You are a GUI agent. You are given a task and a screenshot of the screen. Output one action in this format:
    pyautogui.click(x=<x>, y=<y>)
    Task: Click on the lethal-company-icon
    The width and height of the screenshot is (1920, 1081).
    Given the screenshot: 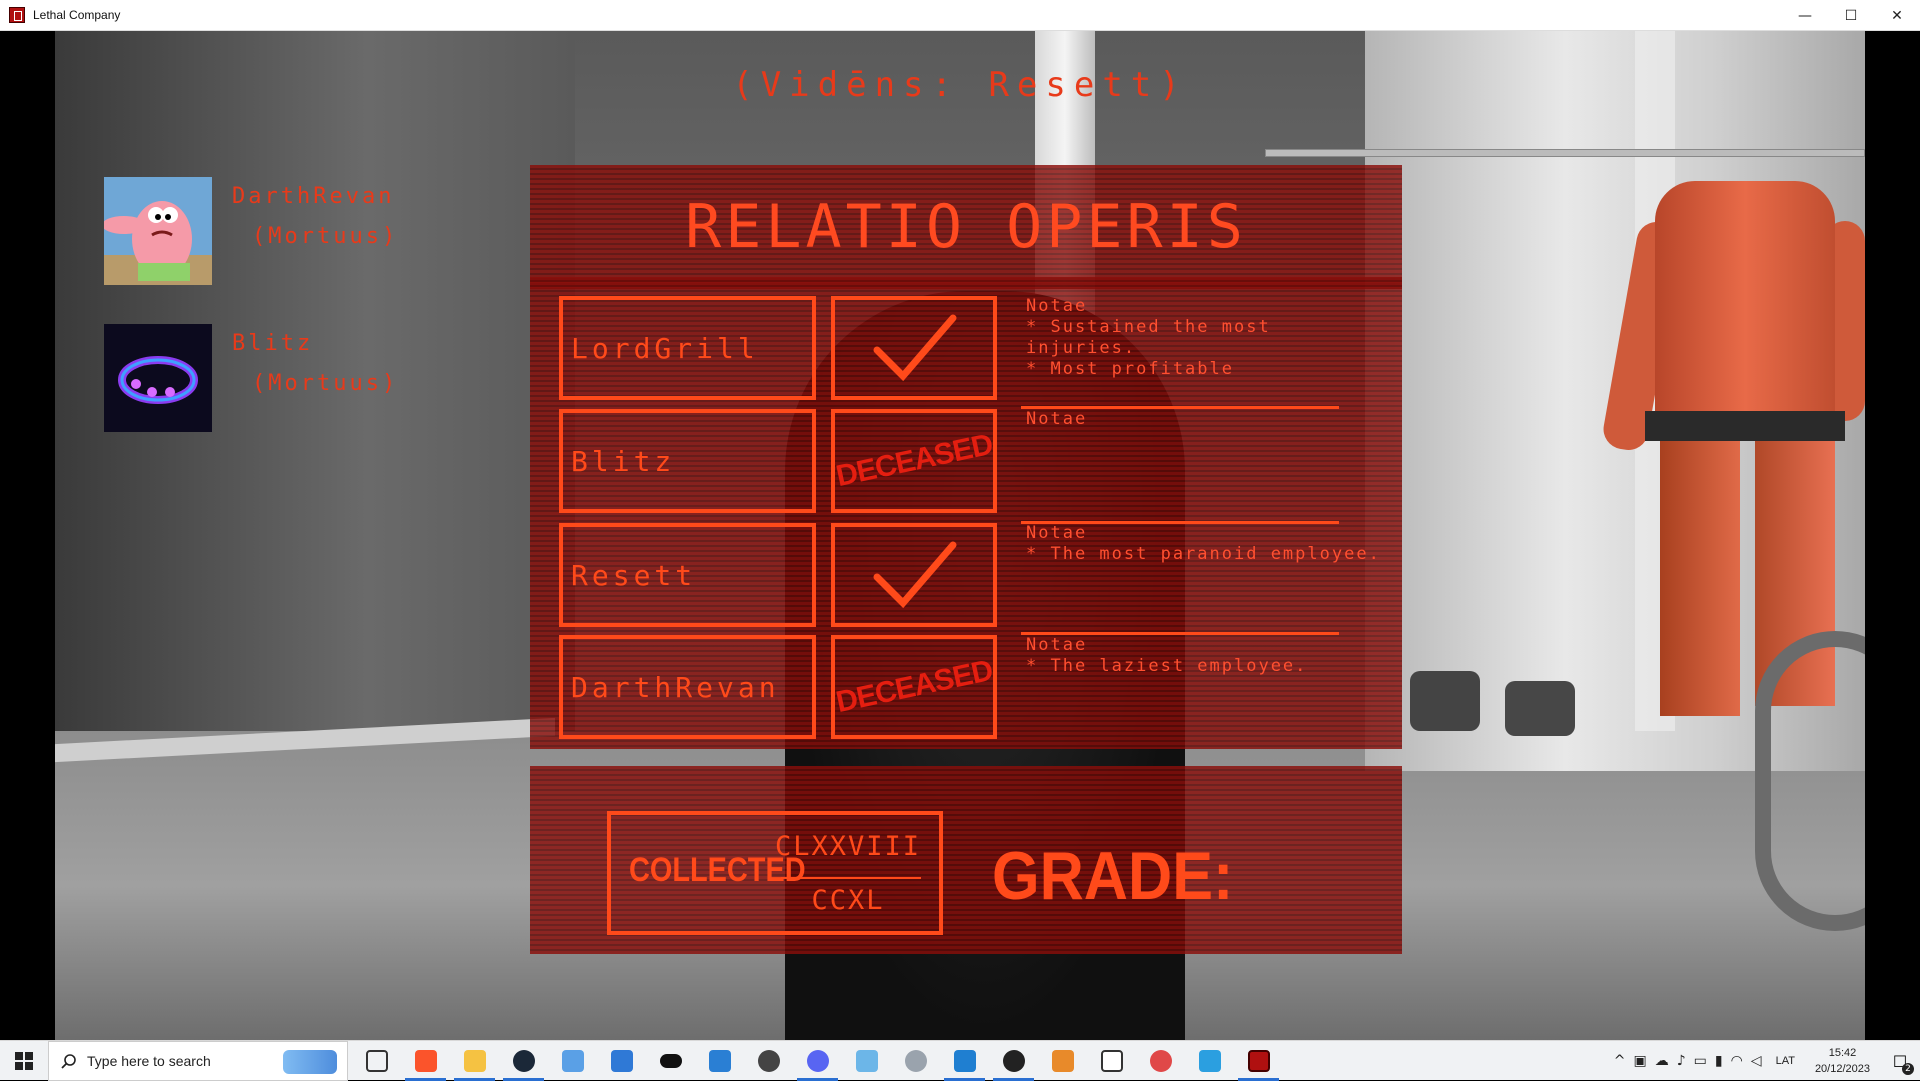 What is the action you would take?
    pyautogui.click(x=1258, y=1061)
    